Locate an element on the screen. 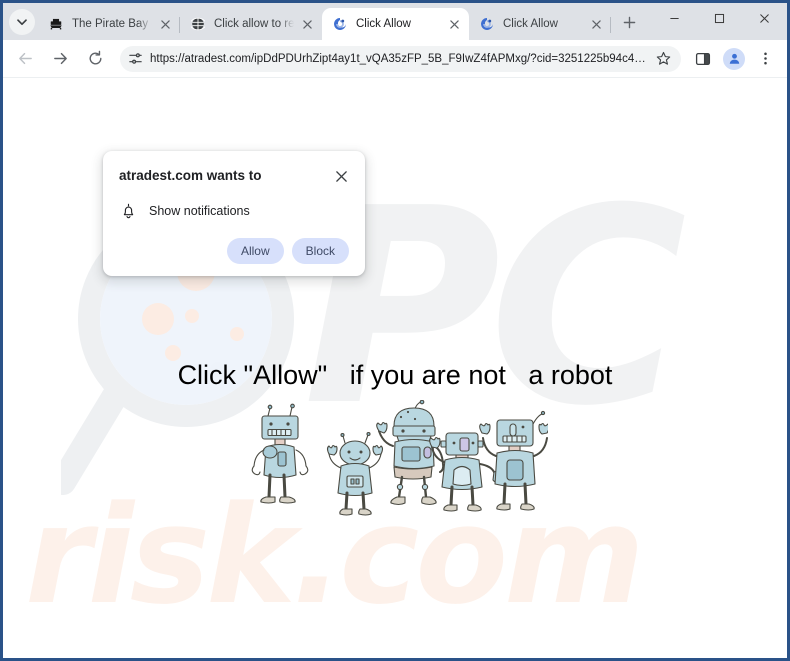  side-panel-icon is located at coordinates (703, 58).